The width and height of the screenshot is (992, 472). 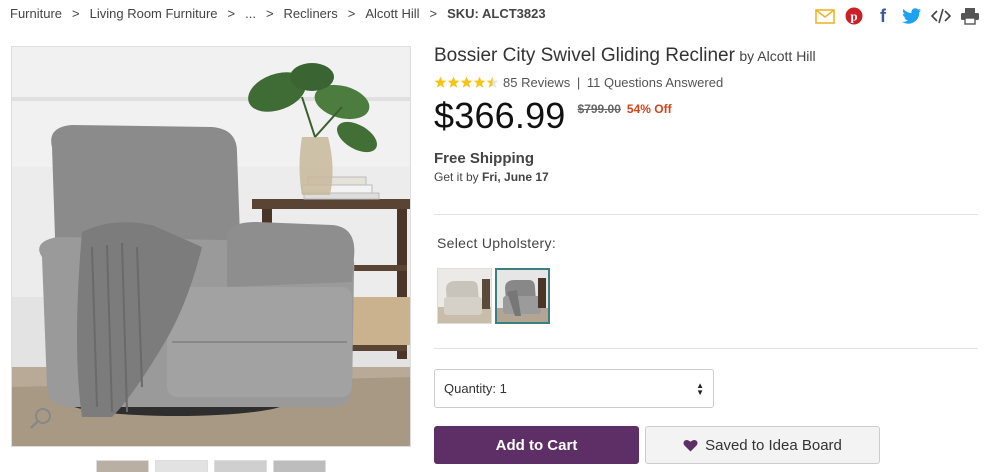 What do you see at coordinates (211, 466) in the screenshot?
I see `thumbnail-strip` at bounding box center [211, 466].